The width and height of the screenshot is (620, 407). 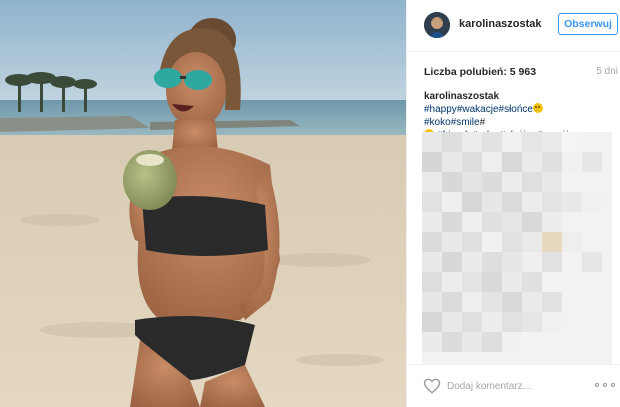 I want to click on post-time: 5 dni, so click(x=607, y=71).